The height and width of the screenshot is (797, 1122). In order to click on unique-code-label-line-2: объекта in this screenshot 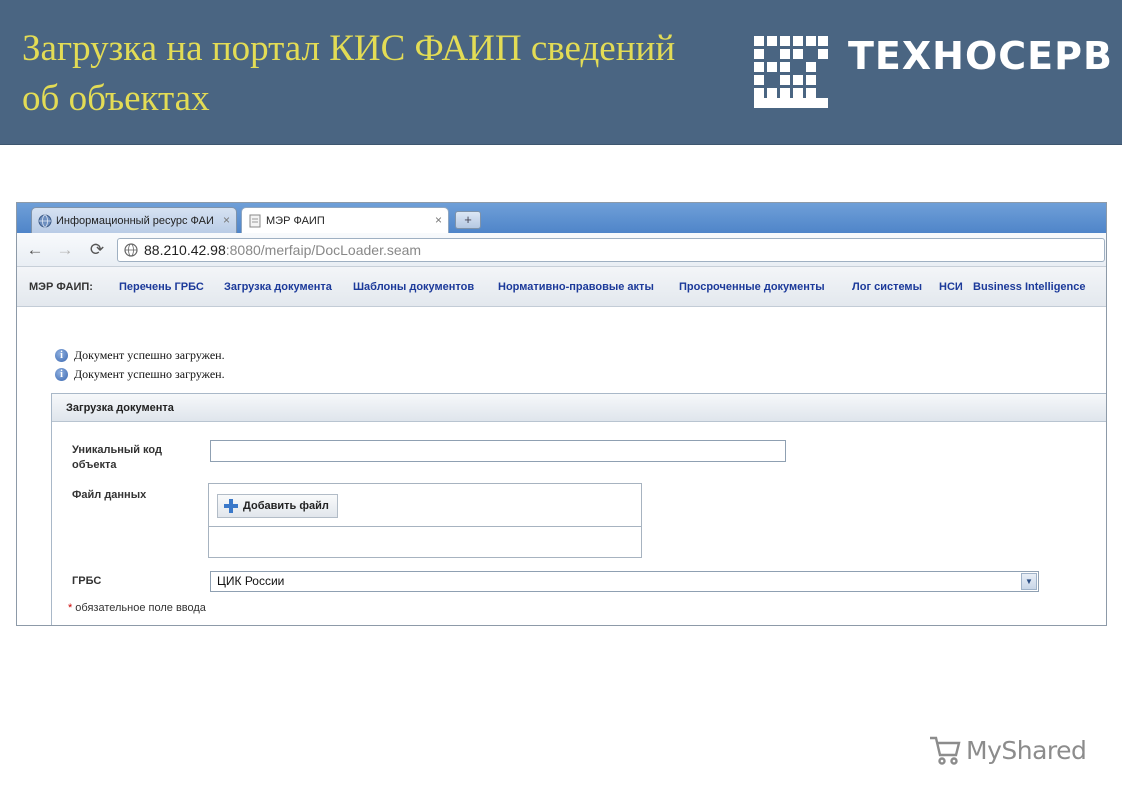, I will do `click(94, 465)`.